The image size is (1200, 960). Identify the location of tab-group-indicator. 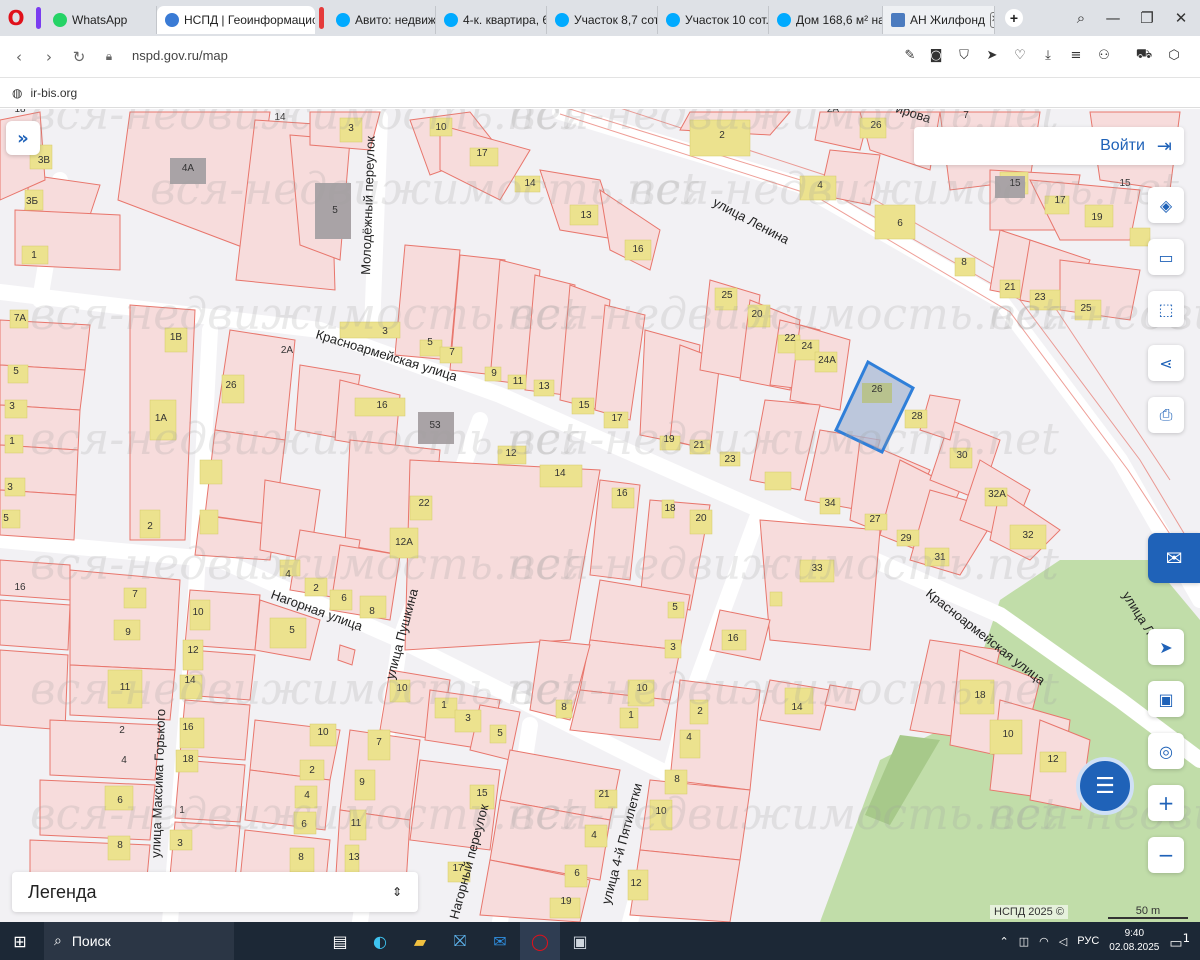
(321, 18).